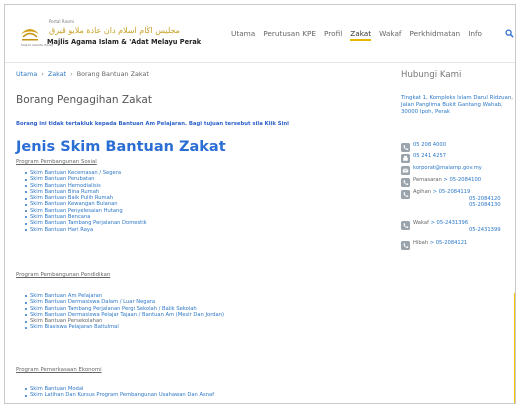  I want to click on nav-wakaf: Wakaf, so click(390, 35).